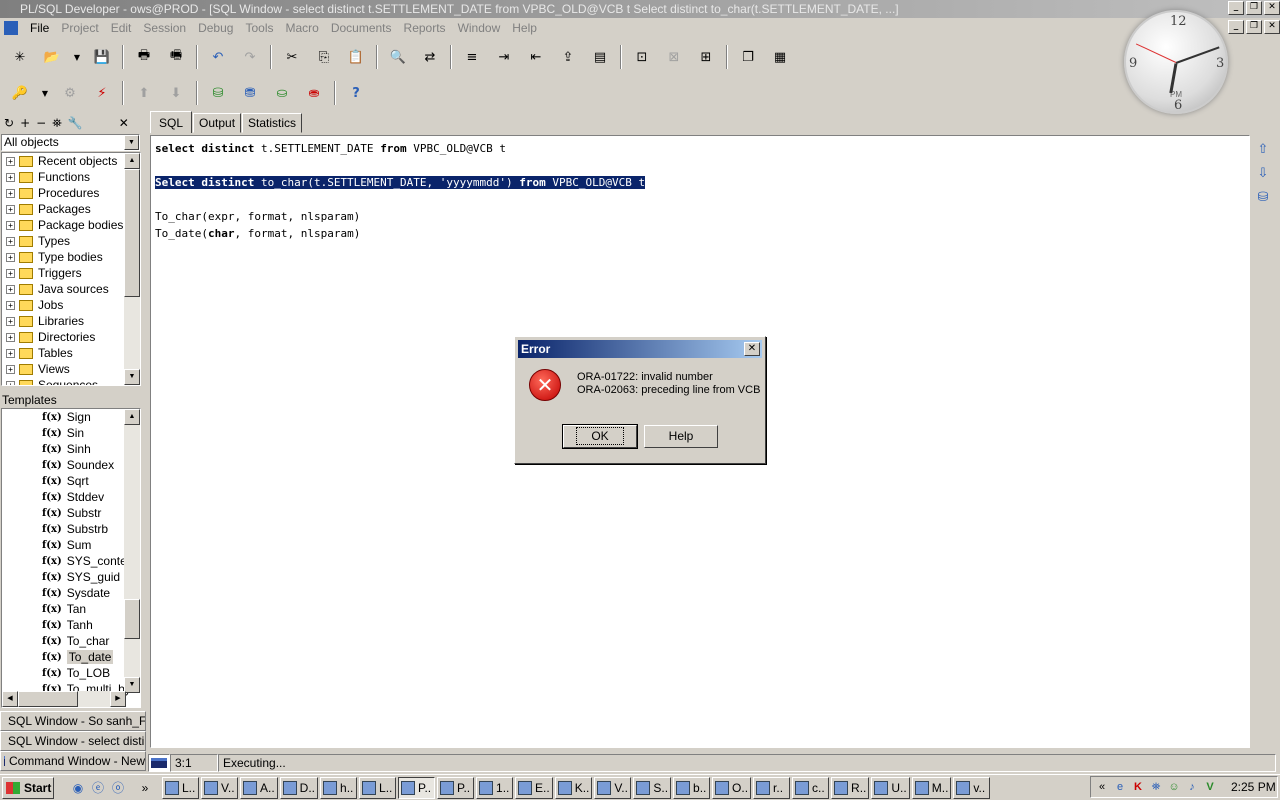 The image size is (1280, 800). I want to click on menu-tools: Tools, so click(259, 28).